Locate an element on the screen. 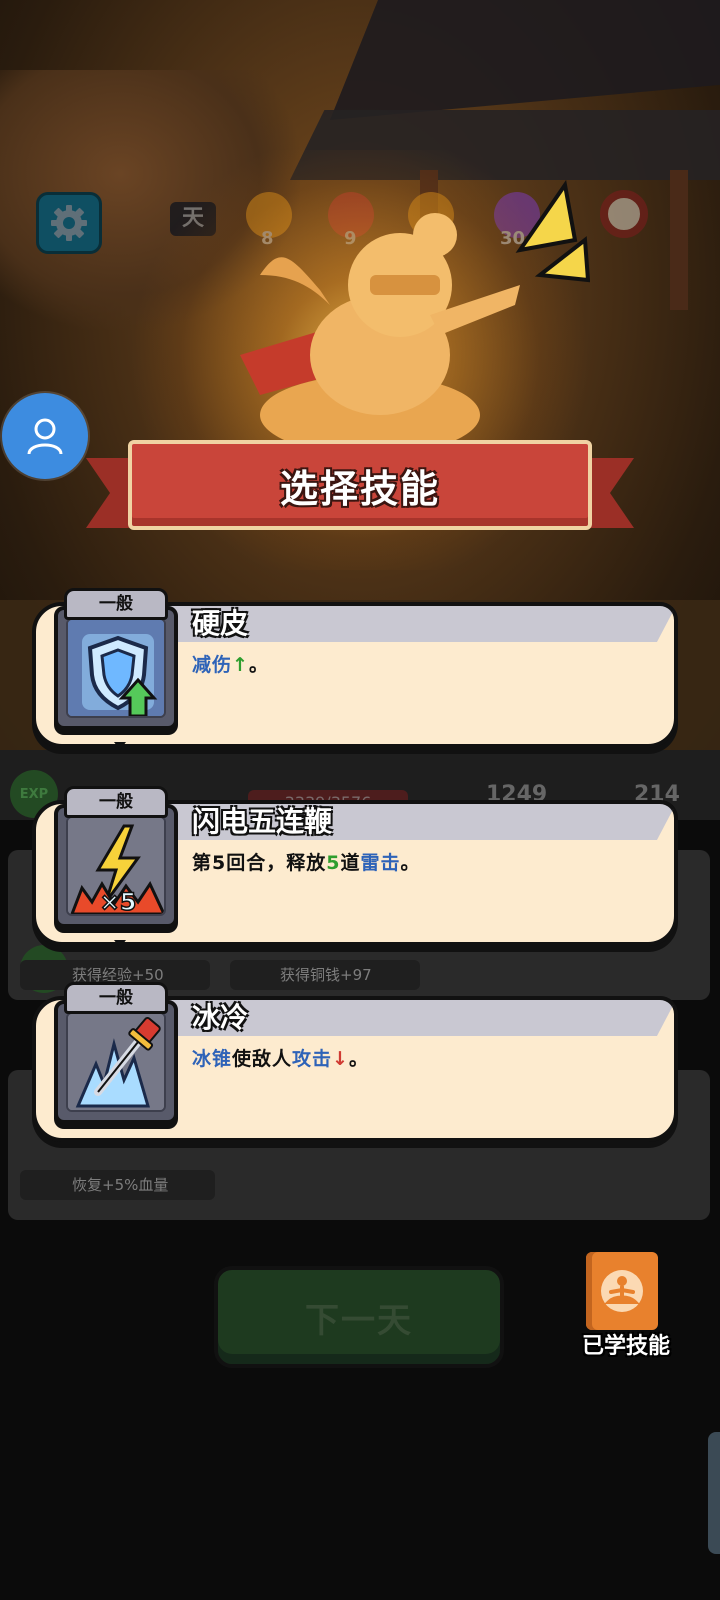  skill-card: 闪电五连鞭 第5回合，释放5道雷击。 ×5 一般 is located at coordinates (355, 867).